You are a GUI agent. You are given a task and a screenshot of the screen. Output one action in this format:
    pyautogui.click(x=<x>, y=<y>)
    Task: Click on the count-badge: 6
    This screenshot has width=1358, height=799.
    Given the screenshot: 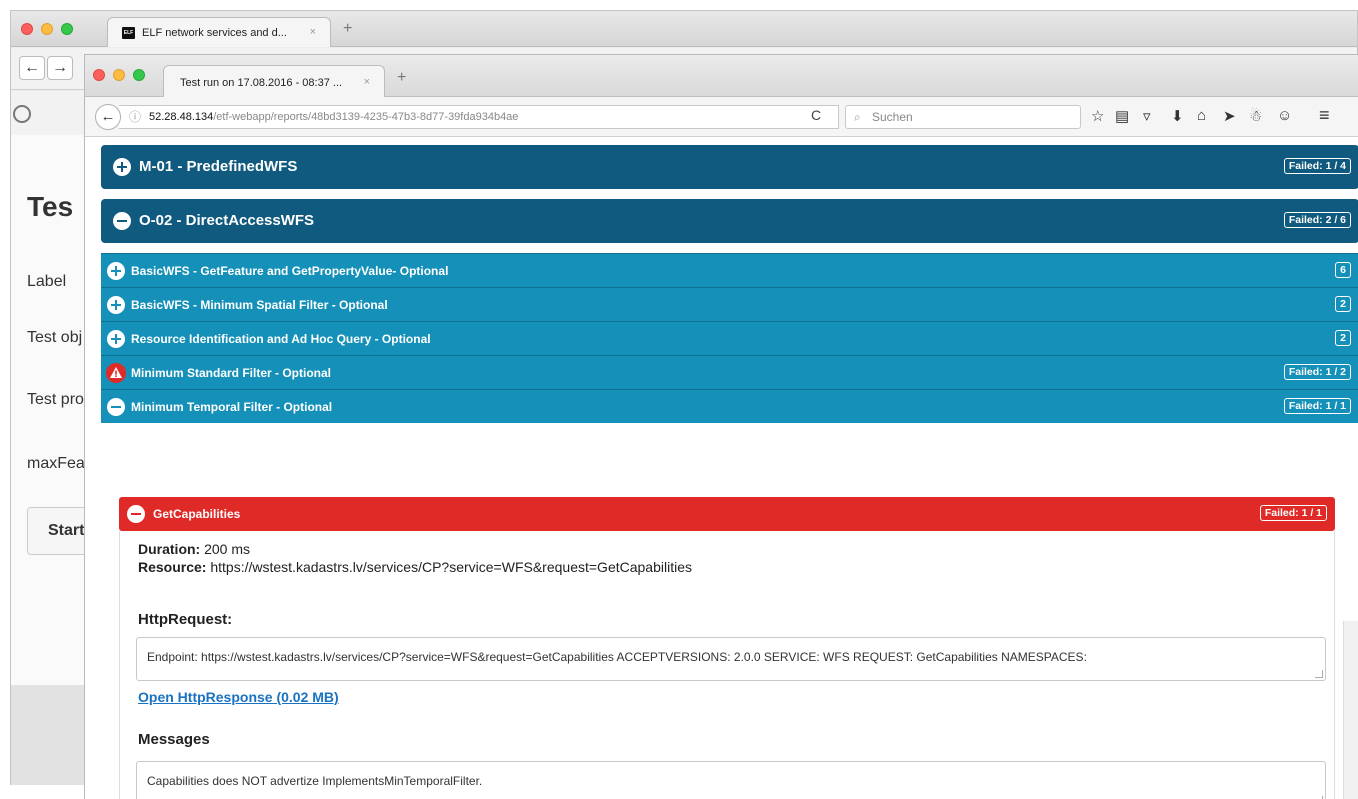 What is the action you would take?
    pyautogui.click(x=1343, y=270)
    